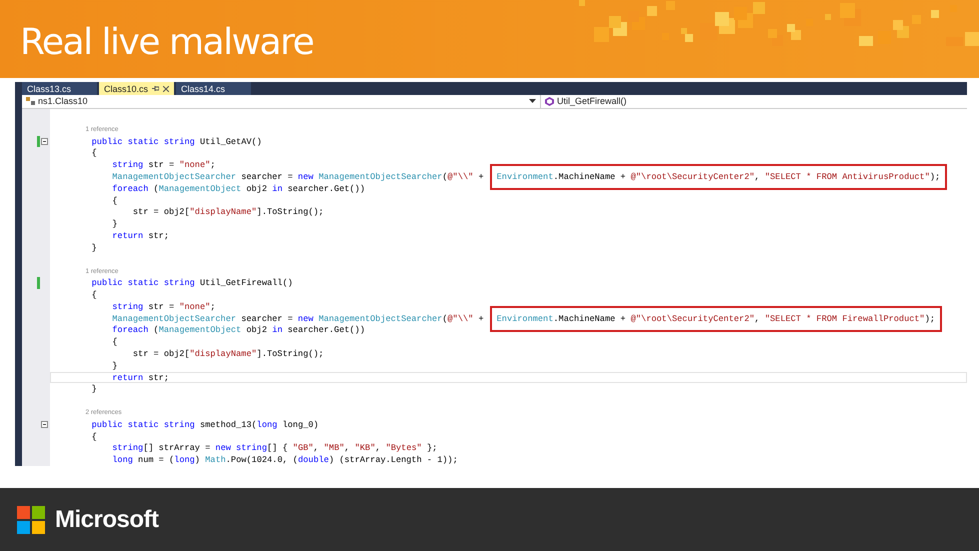 This screenshot has height=551, width=979. Describe the element at coordinates (532, 101) in the screenshot. I see `caret-icon` at that location.